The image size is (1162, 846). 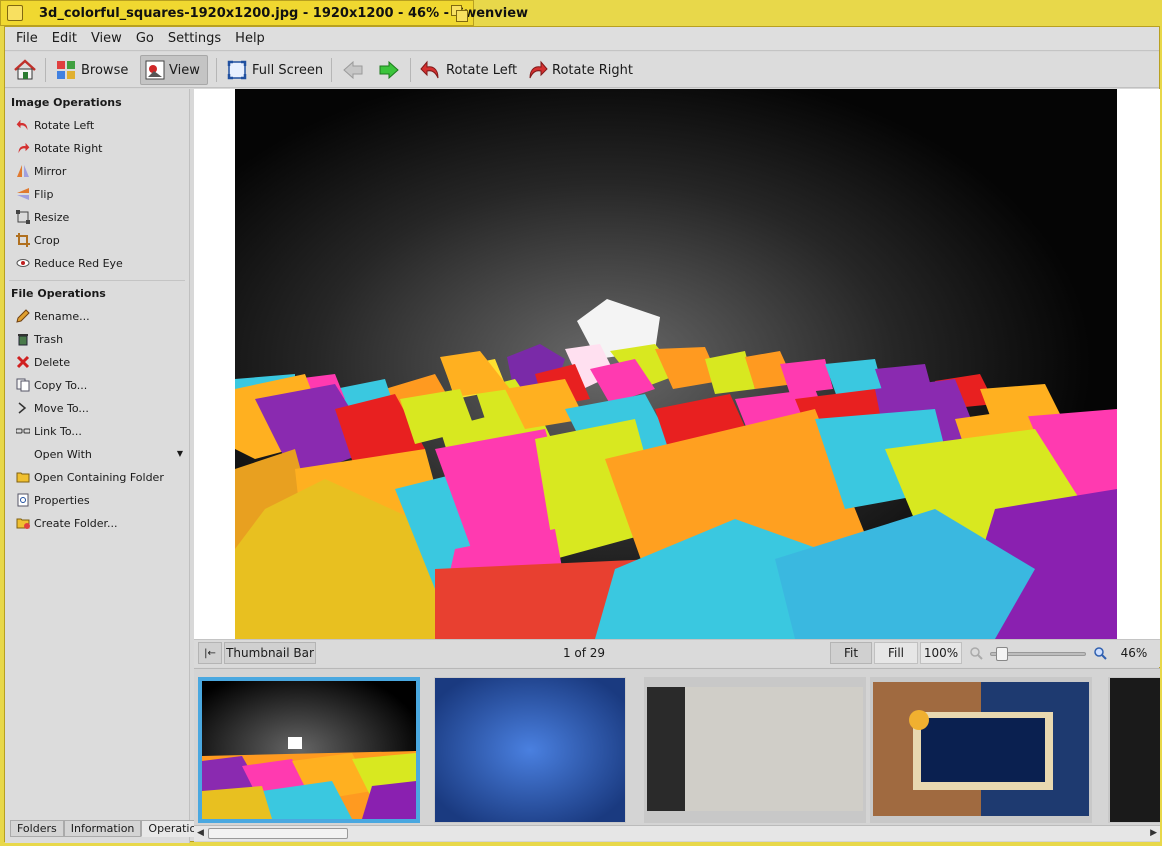 I want to click on new-folder-icon, so click(x=23, y=523).